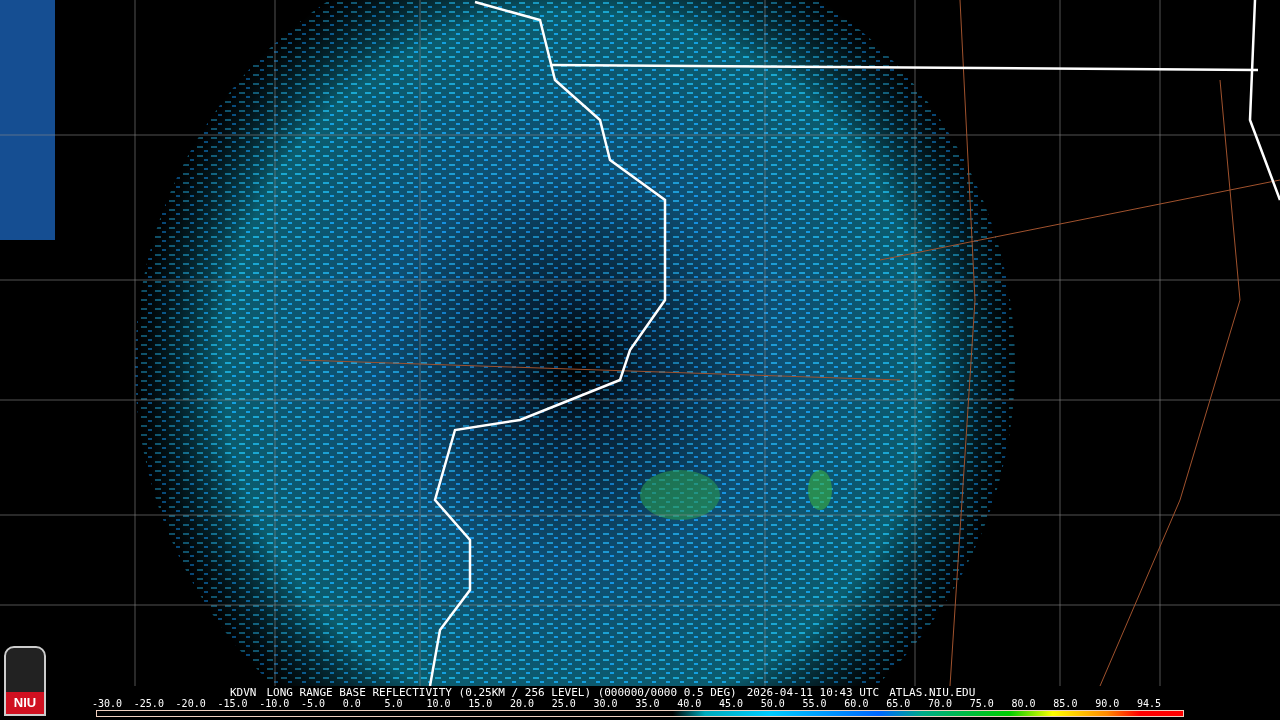 The image size is (1280, 720). I want to click on scale-label: 75.0, so click(982, 704).